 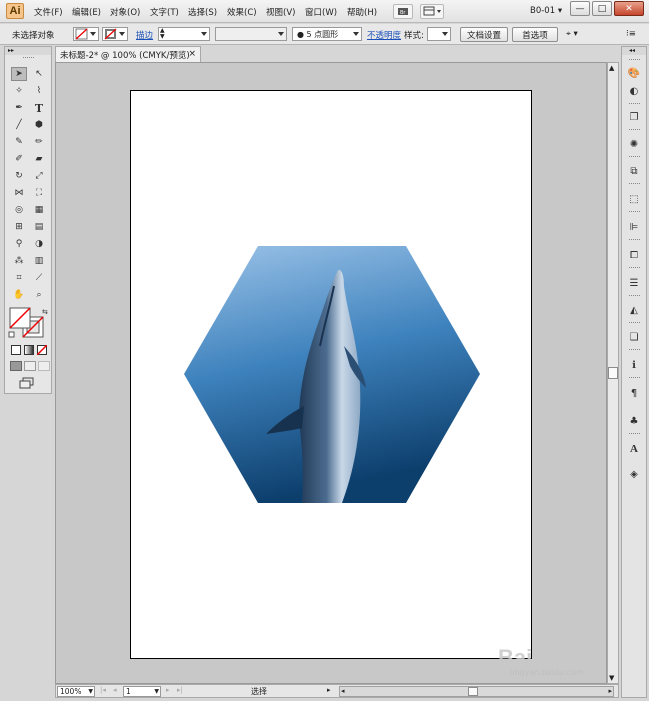 I want to click on document-setup-button: 文档设置, so click(x=484, y=34).